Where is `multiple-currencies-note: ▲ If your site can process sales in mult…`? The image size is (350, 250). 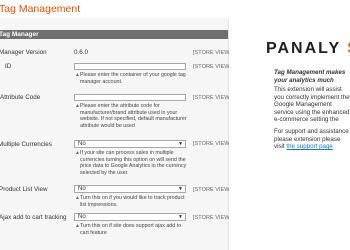 multiple-currencies-note: ▲ If your site can process sales in mult… is located at coordinates (131, 163).